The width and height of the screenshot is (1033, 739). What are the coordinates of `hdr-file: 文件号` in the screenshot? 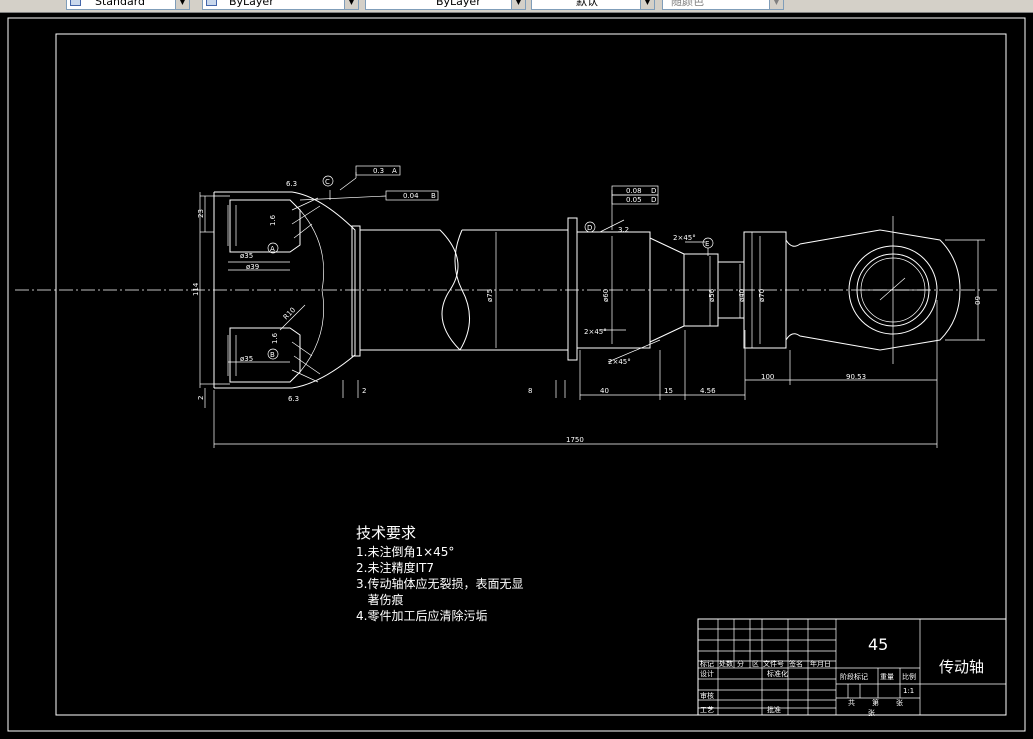 It's located at (773, 663).